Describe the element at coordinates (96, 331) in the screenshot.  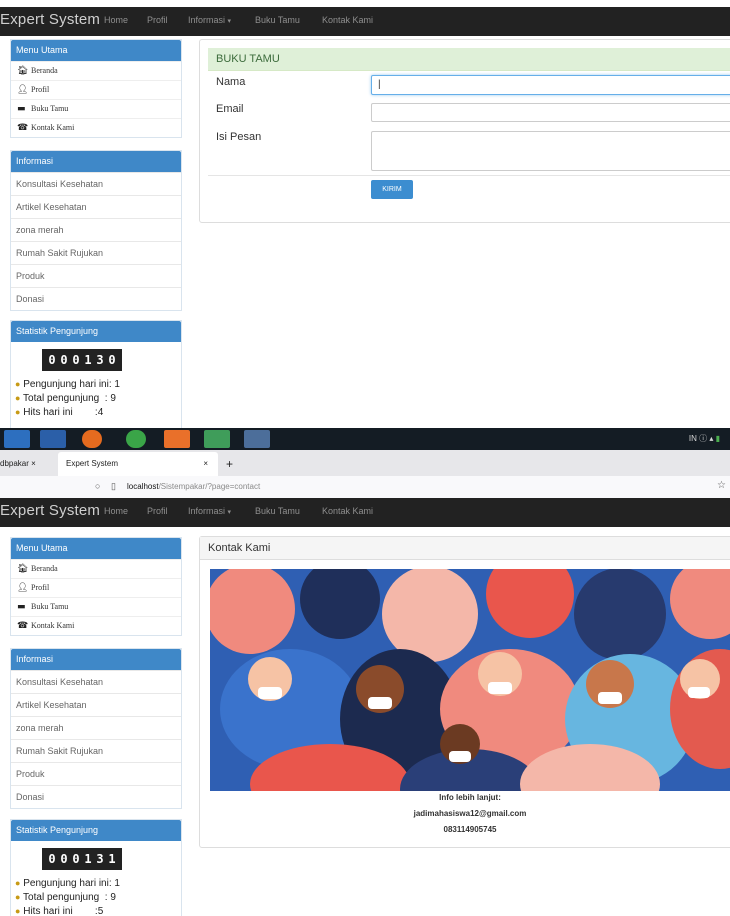
I see `panel-title: Statistik Pengunjung` at that location.